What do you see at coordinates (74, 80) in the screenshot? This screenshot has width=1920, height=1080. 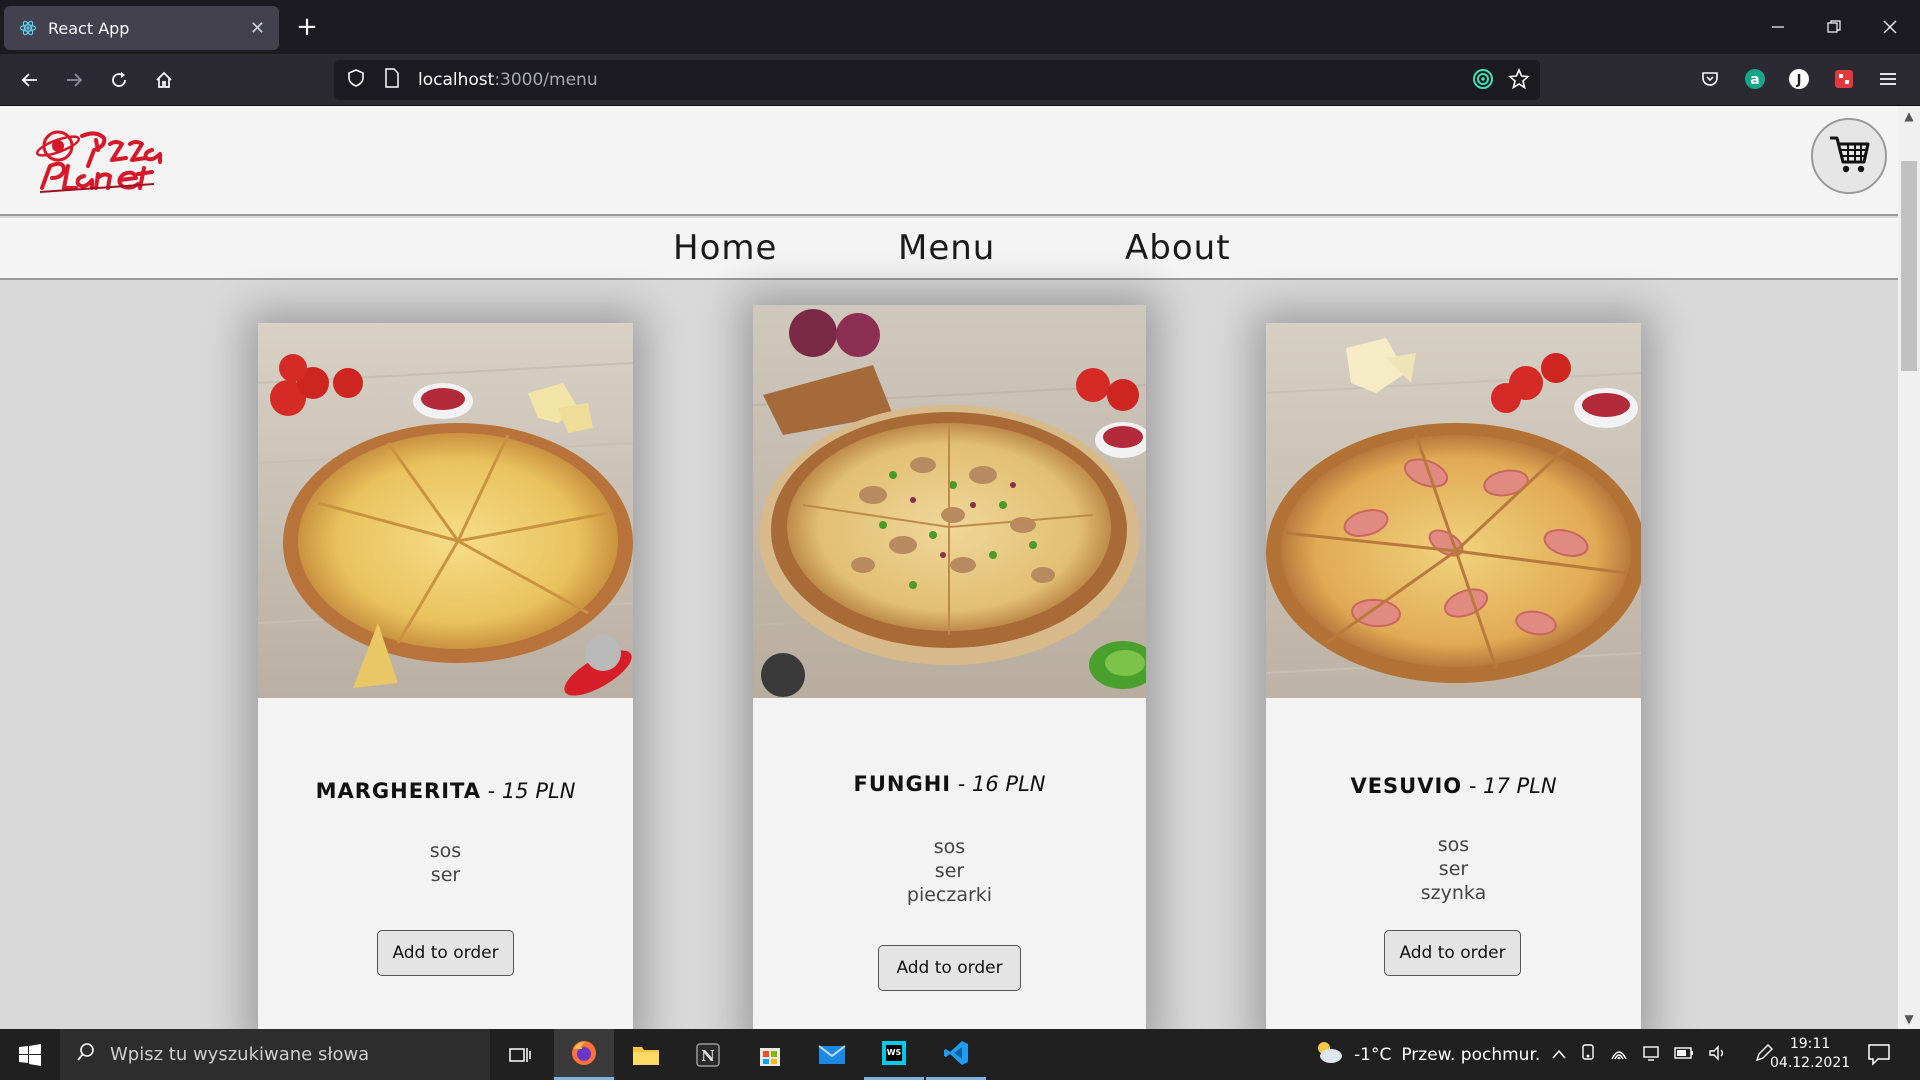 I see `forward-arrow-icon` at bounding box center [74, 80].